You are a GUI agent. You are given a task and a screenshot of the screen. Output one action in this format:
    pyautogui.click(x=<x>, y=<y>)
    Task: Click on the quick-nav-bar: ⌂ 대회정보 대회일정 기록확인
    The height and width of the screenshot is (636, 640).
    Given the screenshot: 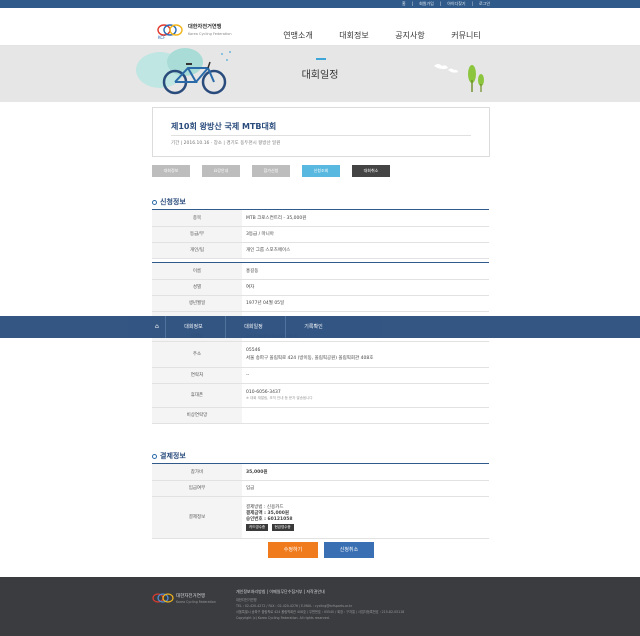 What is the action you would take?
    pyautogui.click(x=320, y=327)
    